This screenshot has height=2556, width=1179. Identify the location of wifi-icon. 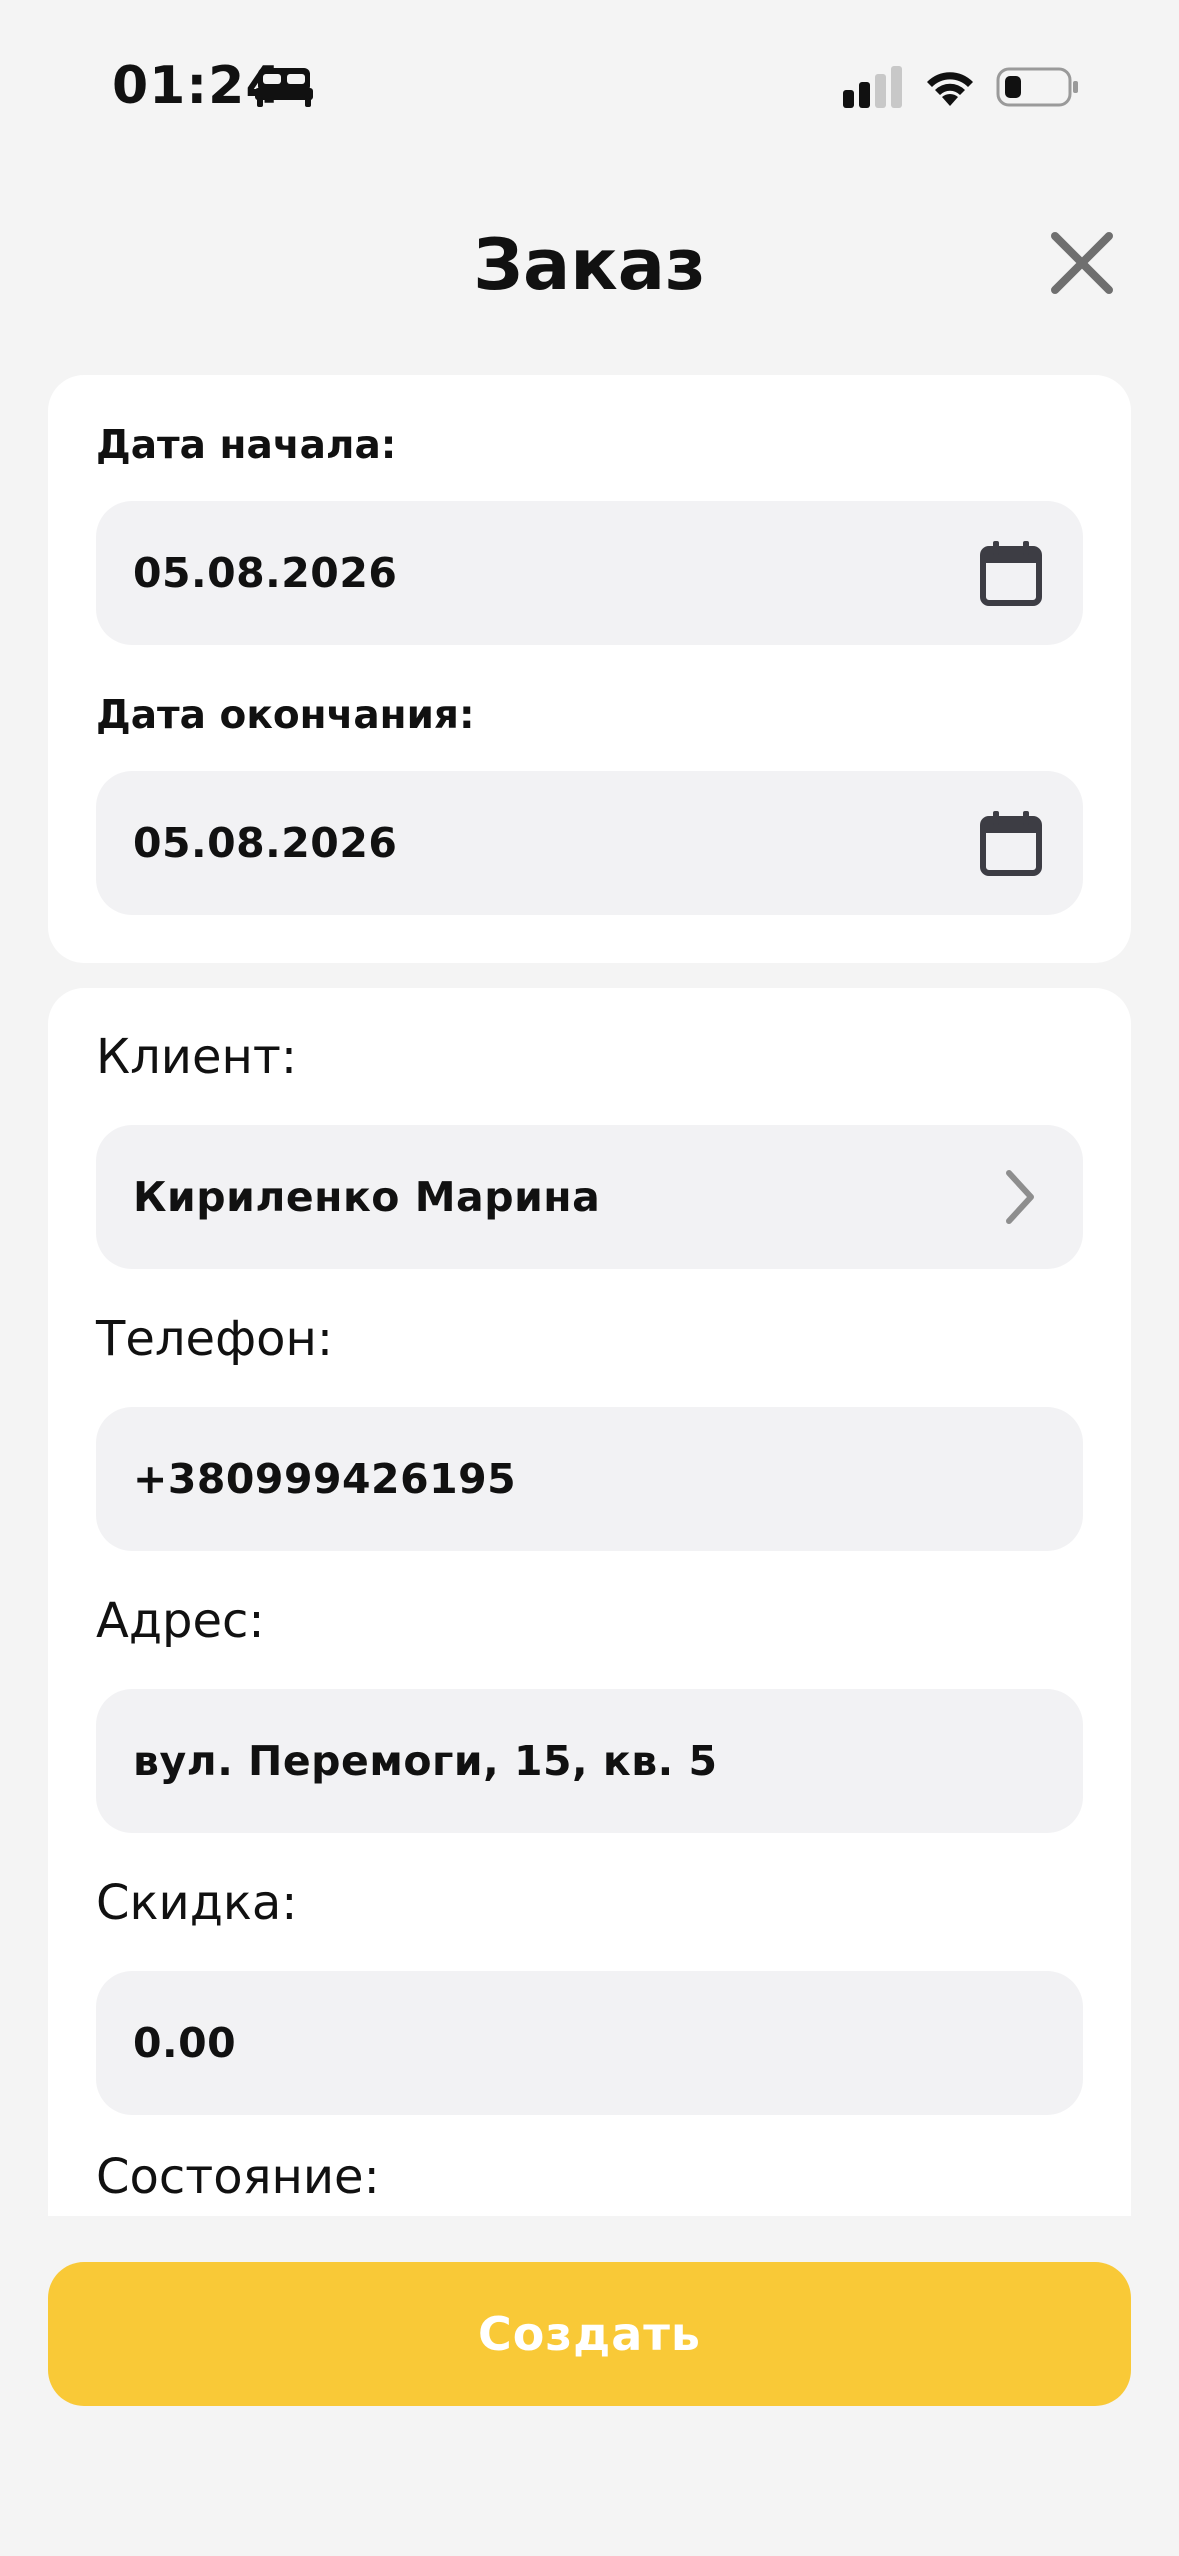
(950, 89).